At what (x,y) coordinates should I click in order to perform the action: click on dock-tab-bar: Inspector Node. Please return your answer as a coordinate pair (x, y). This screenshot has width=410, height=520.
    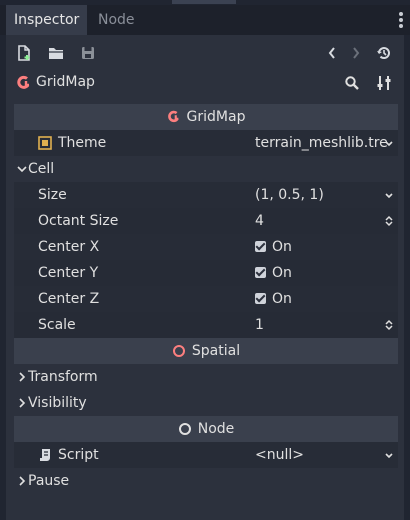
    Looking at the image, I should click on (205, 20).